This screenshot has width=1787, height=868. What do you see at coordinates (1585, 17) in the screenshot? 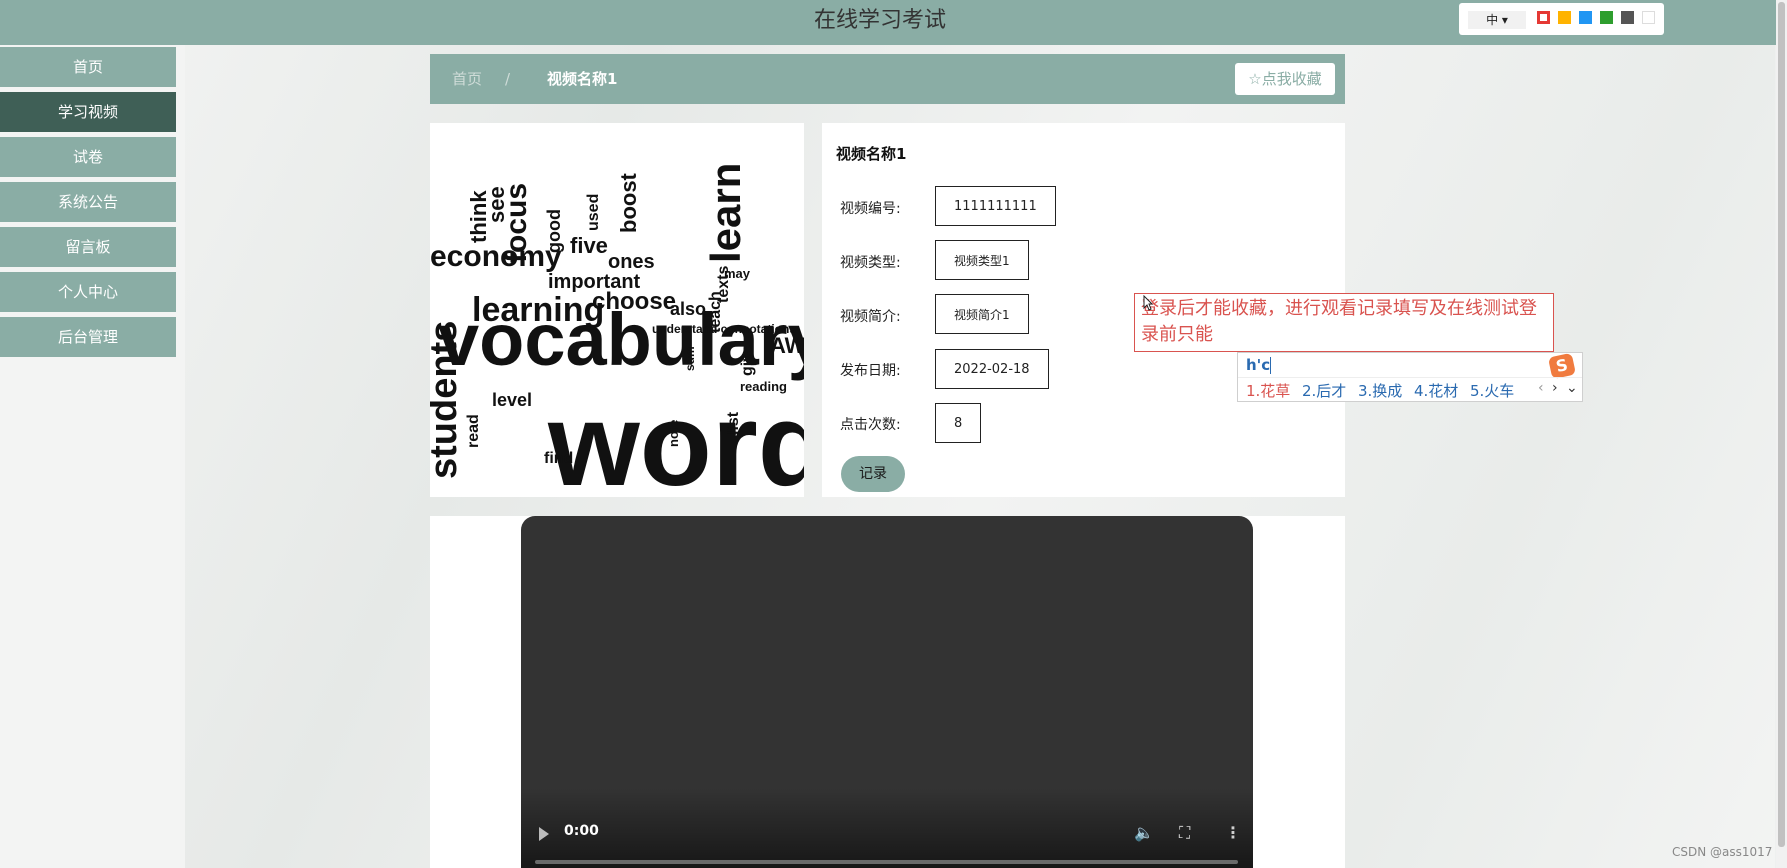
I see `theme-swatch-blue` at bounding box center [1585, 17].